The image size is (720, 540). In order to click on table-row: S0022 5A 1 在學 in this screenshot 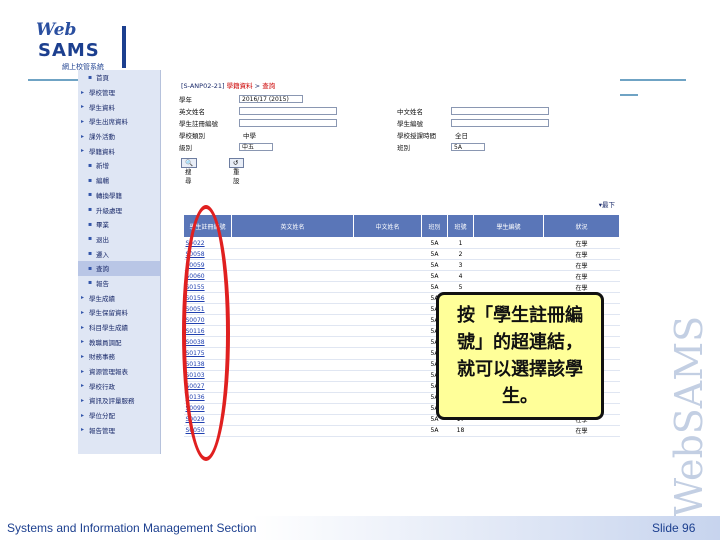, I will do `click(401, 243)`.